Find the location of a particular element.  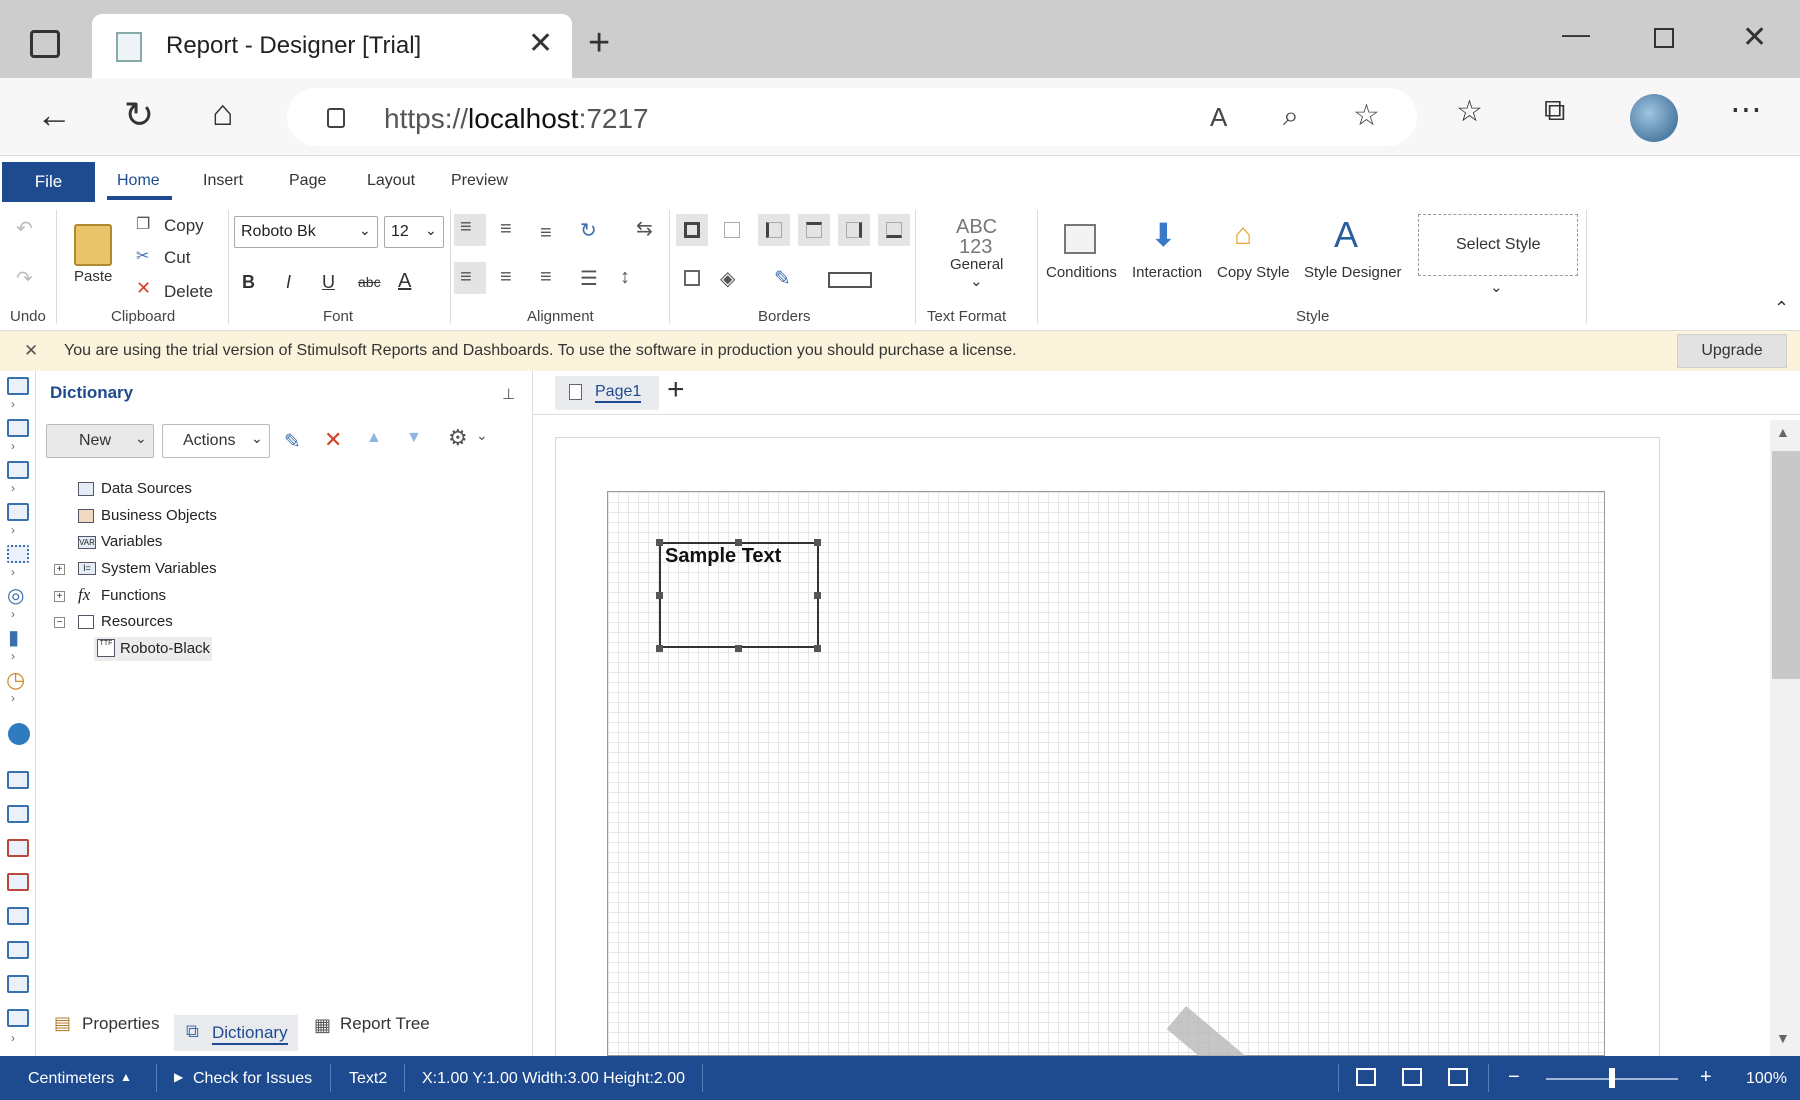

strikethrough-button: abc is located at coordinates (369, 282).